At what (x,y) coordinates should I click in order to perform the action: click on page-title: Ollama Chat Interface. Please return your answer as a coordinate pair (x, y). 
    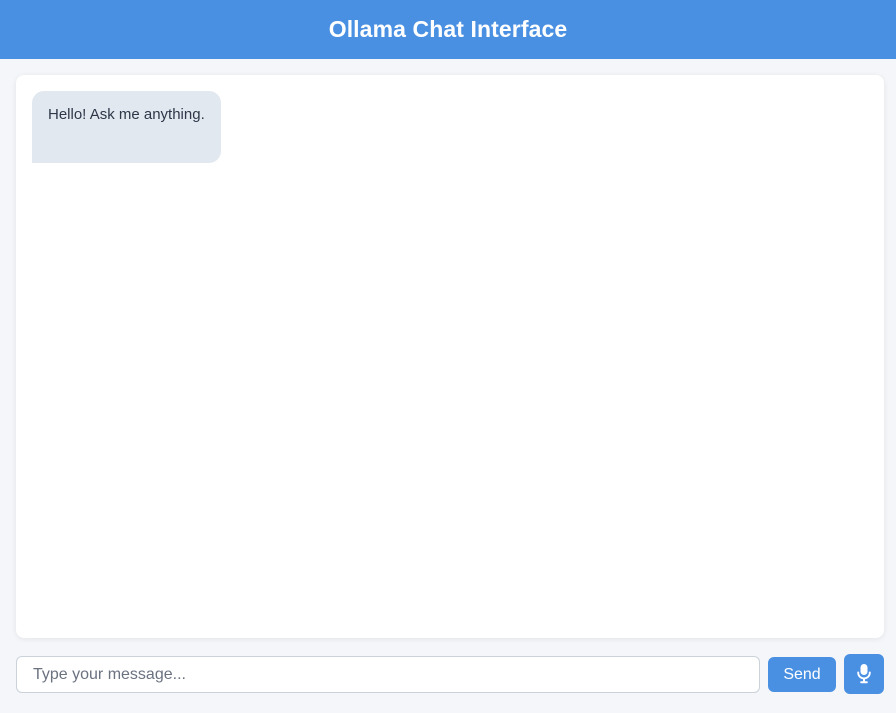
    Looking at the image, I should click on (448, 29).